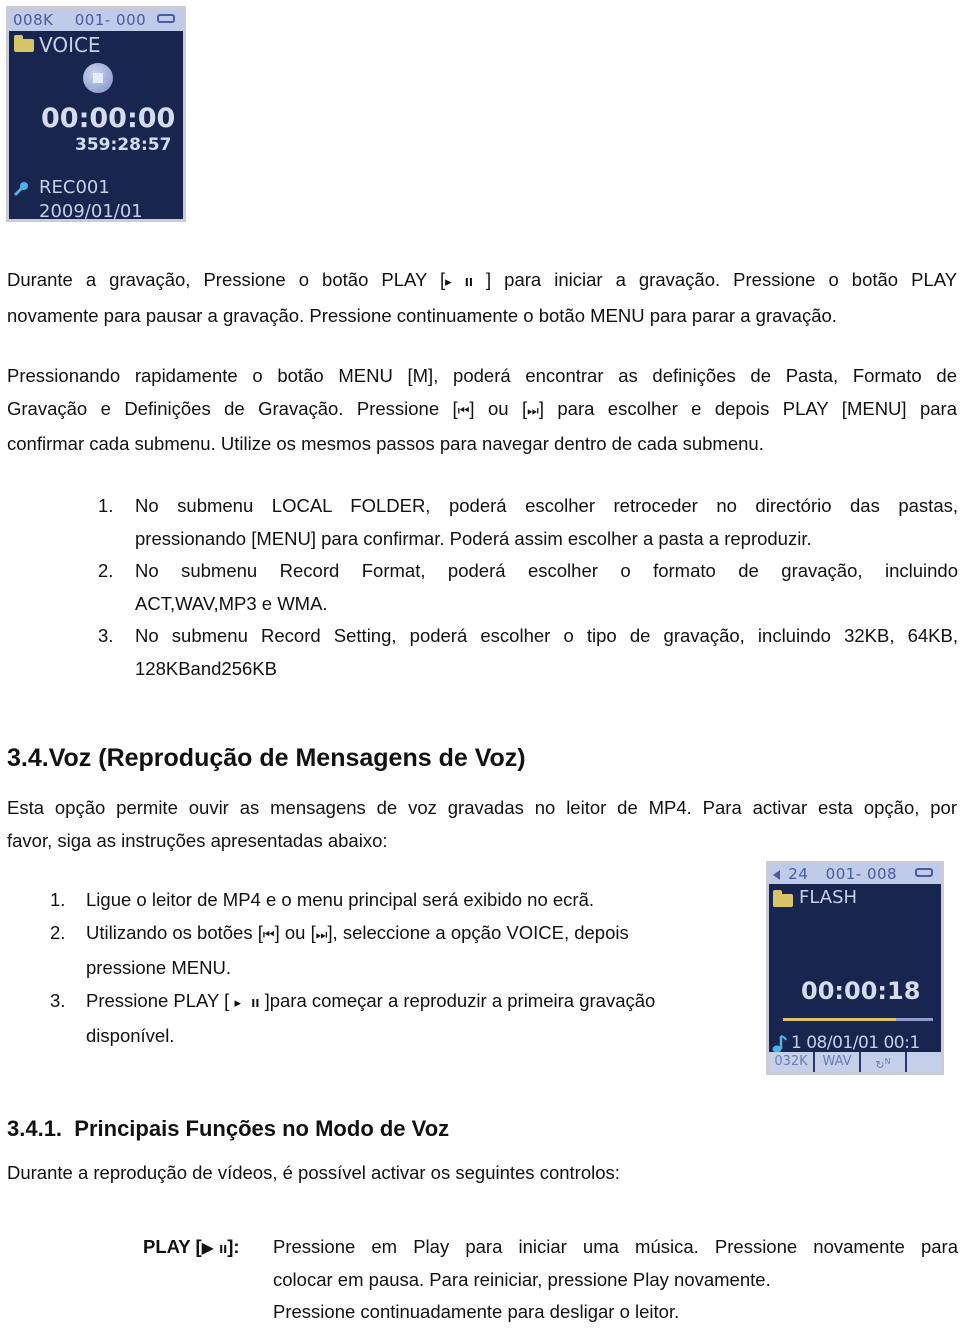 This screenshot has width=960, height=1329. I want to click on control-key-label: PLAY [▶ II]:, so click(191, 1246).